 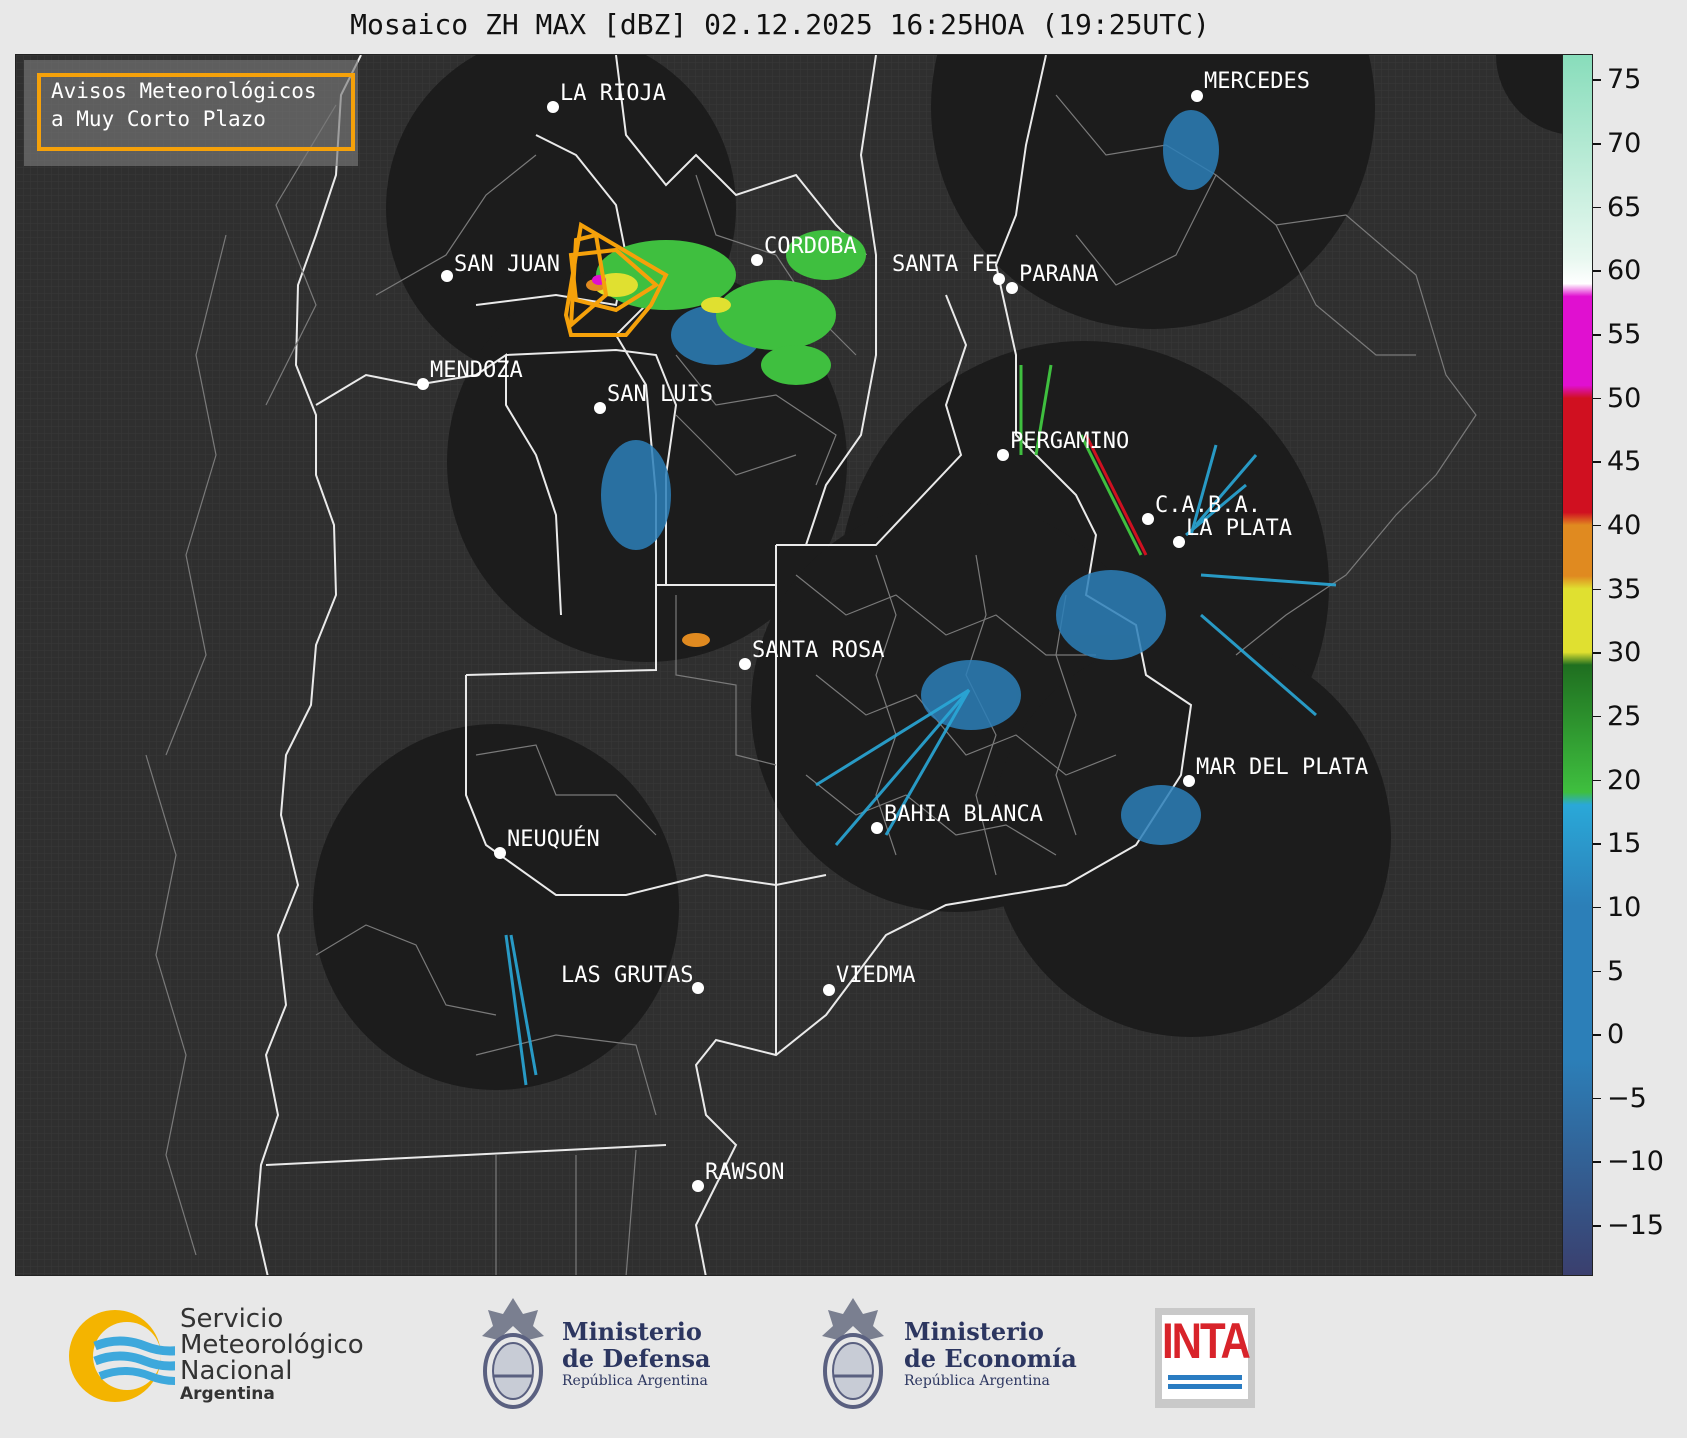 I want to click on smn-line2: Meteorológico, so click(x=272, y=1345).